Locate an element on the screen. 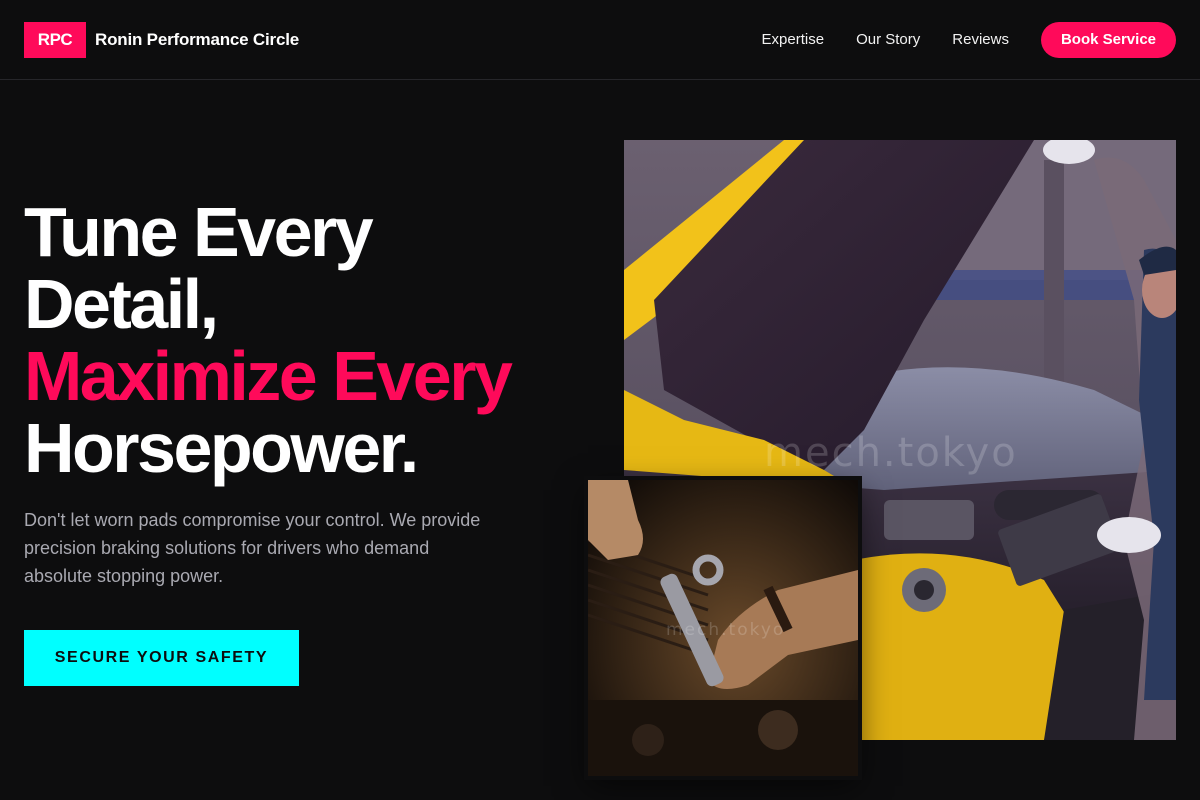 The image size is (1200, 800). book-service-button: Book Service is located at coordinates (1108, 39).